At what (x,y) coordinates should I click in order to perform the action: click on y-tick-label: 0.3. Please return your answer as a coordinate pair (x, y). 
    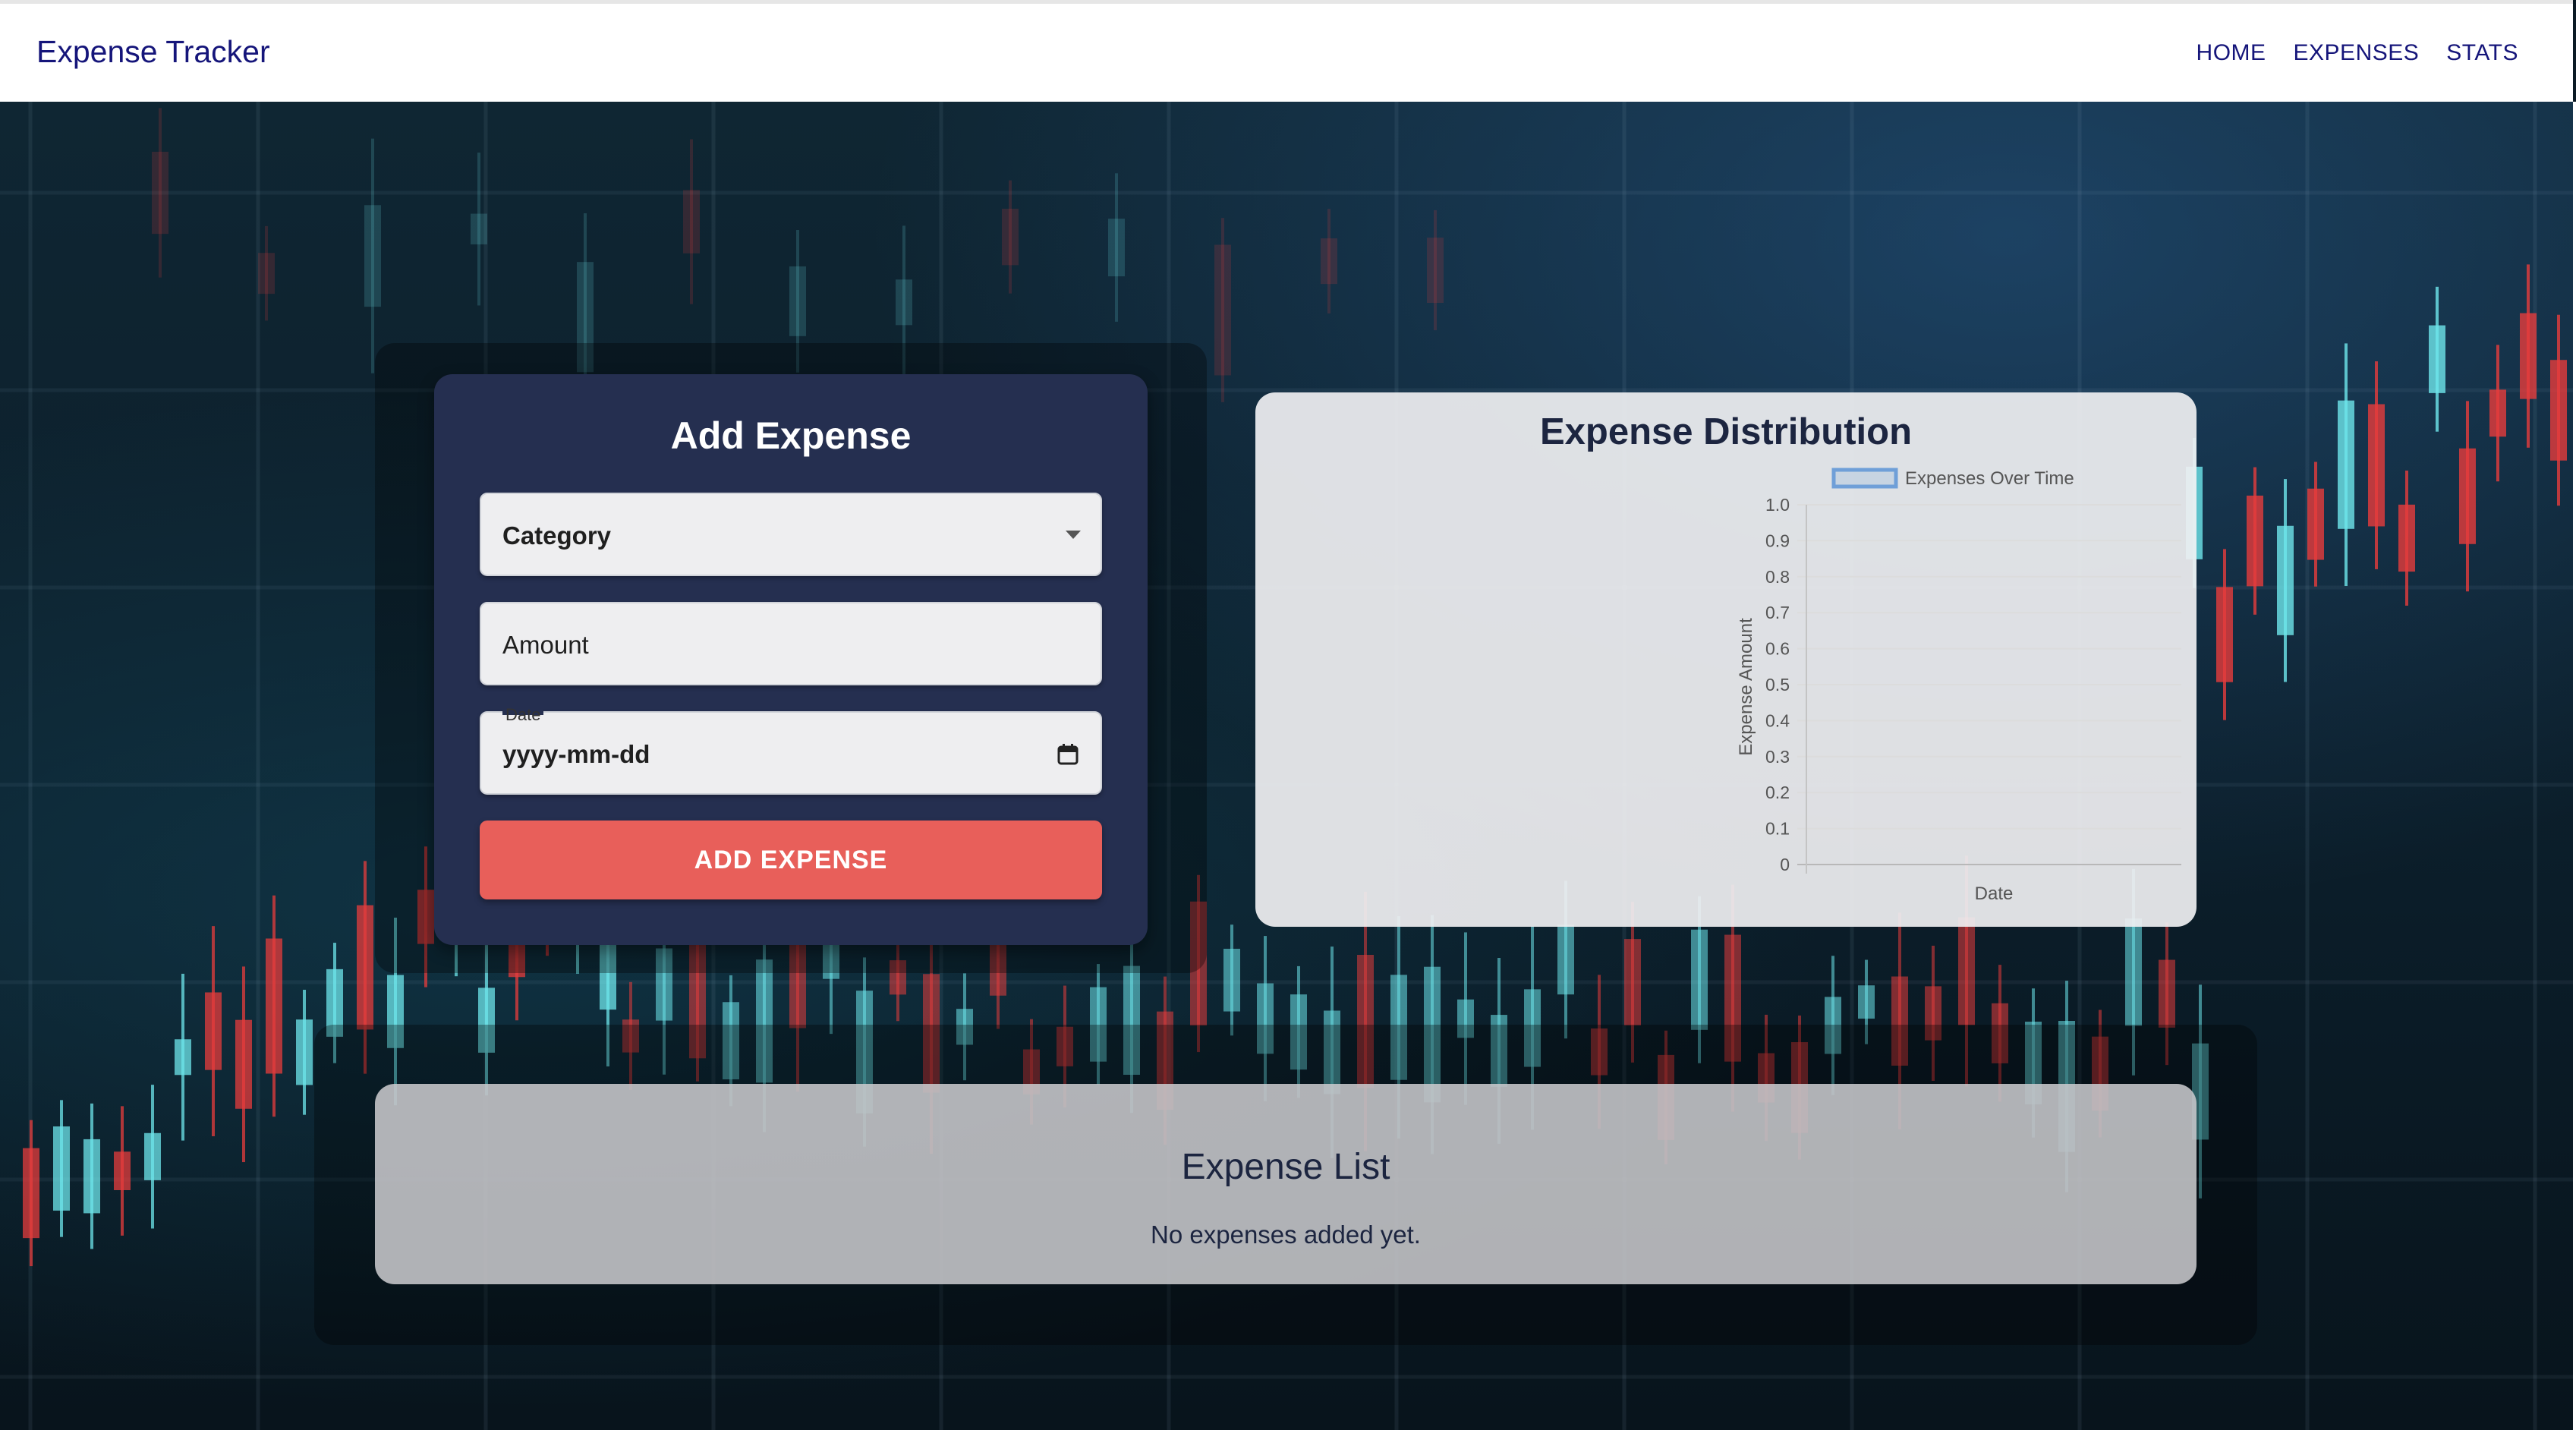
    Looking at the image, I should click on (1777, 757).